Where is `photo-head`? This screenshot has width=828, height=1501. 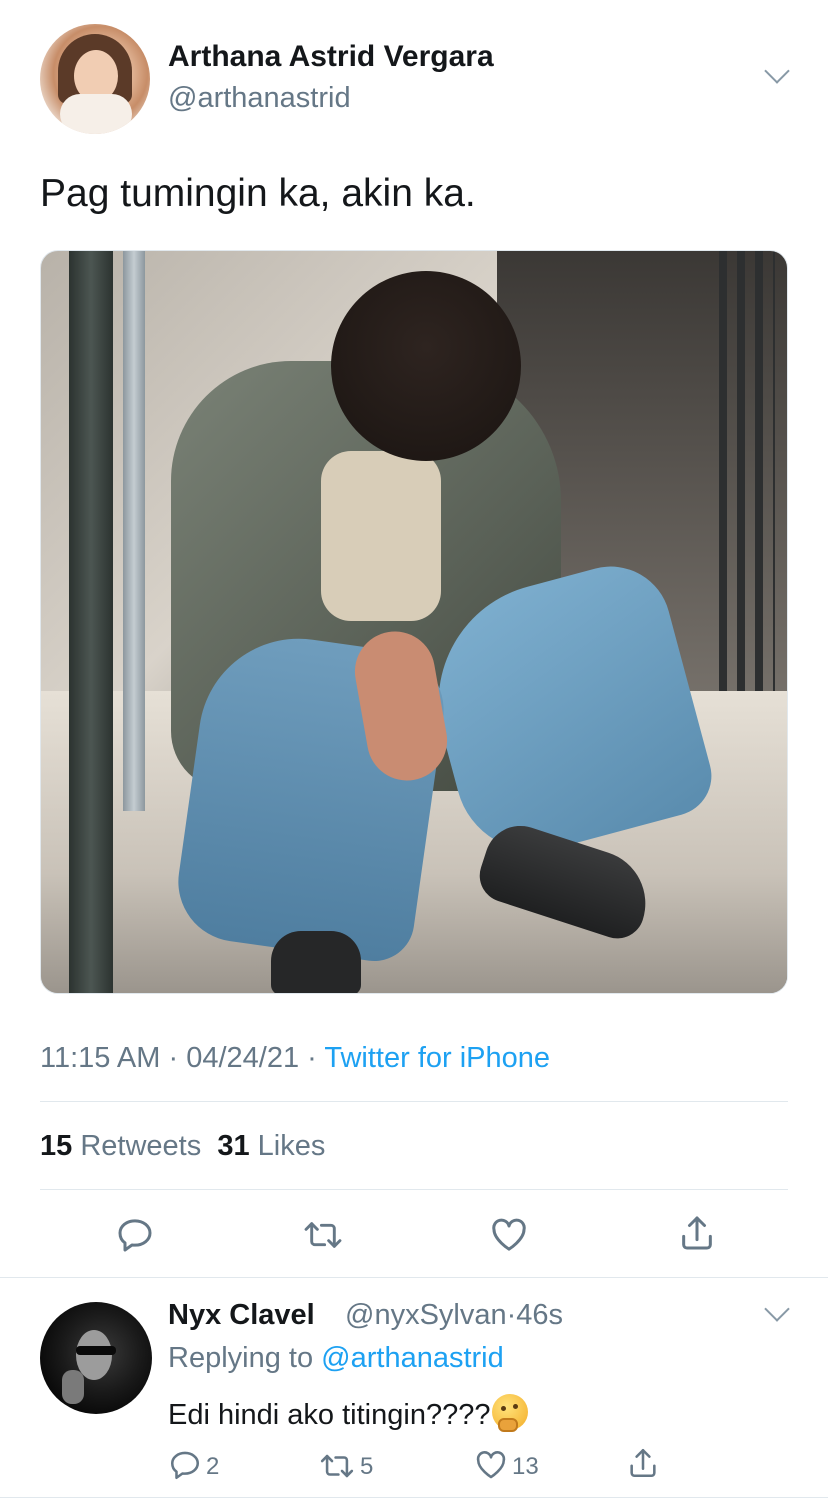
photo-head is located at coordinates (426, 366).